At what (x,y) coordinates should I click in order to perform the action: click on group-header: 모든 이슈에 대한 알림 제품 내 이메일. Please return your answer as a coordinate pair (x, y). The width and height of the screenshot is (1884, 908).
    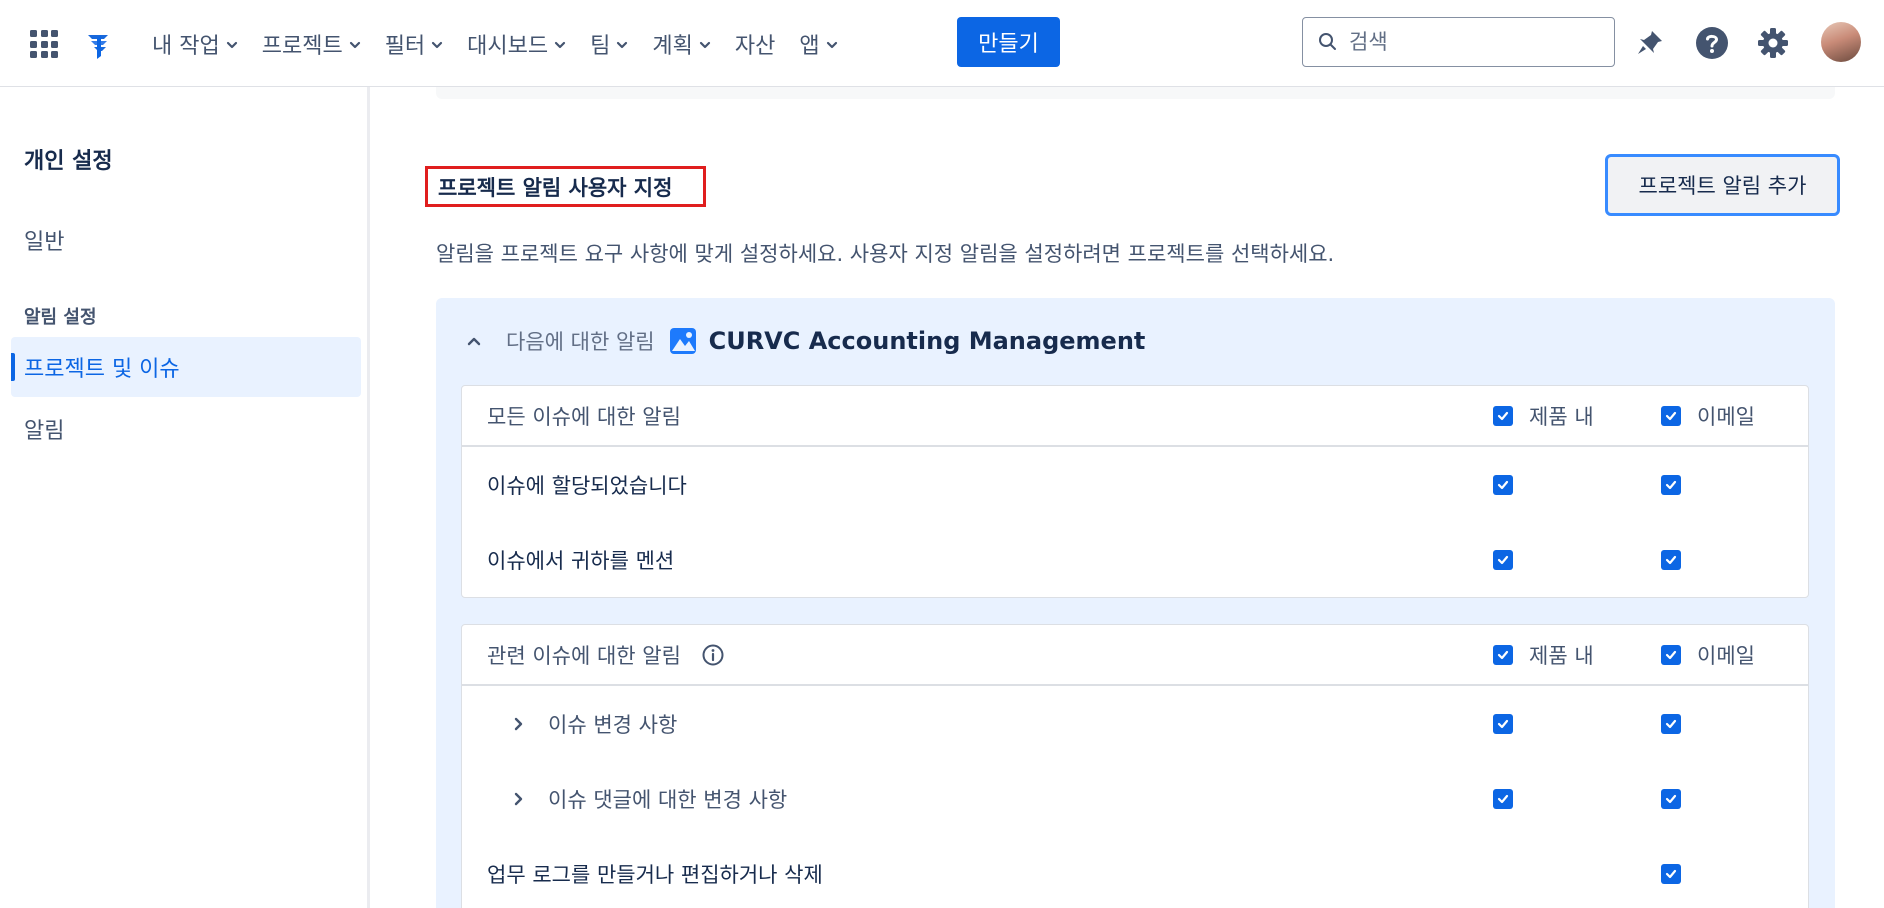
    Looking at the image, I should click on (1135, 416).